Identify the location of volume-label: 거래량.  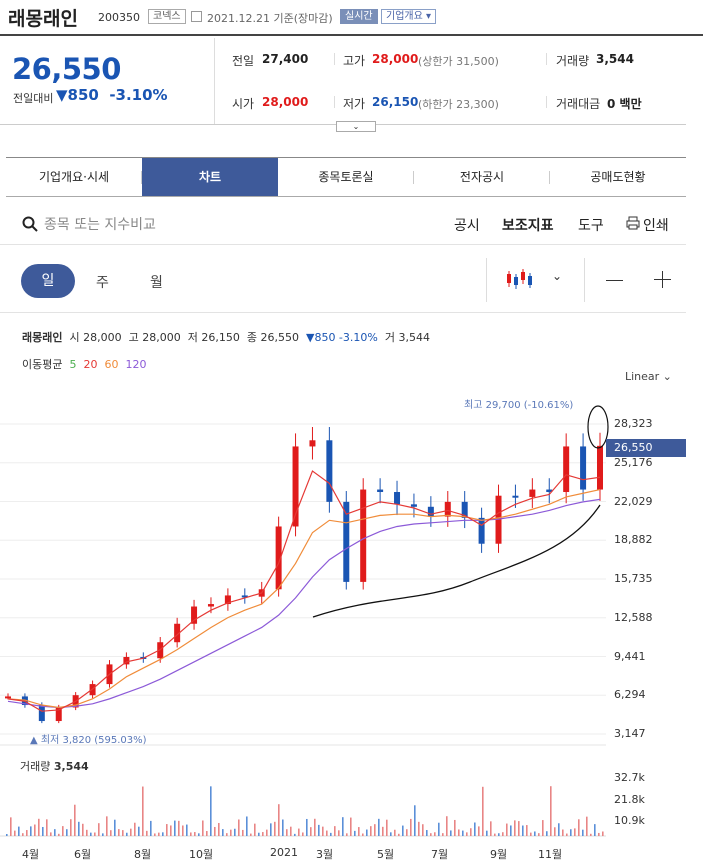
(573, 61).